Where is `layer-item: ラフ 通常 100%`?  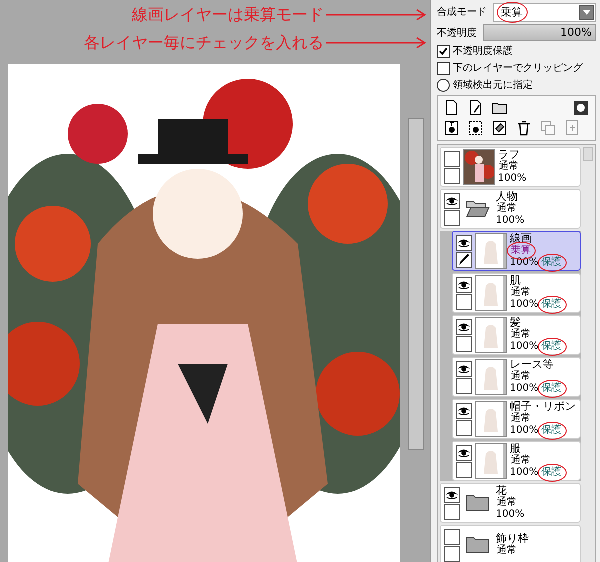 layer-item: ラフ 通常 100% is located at coordinates (510, 167).